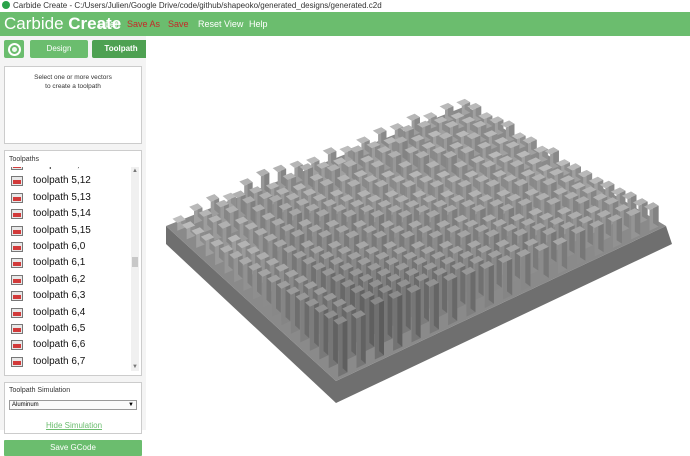  What do you see at coordinates (59, 49) in the screenshot?
I see `tab-design: Design` at bounding box center [59, 49].